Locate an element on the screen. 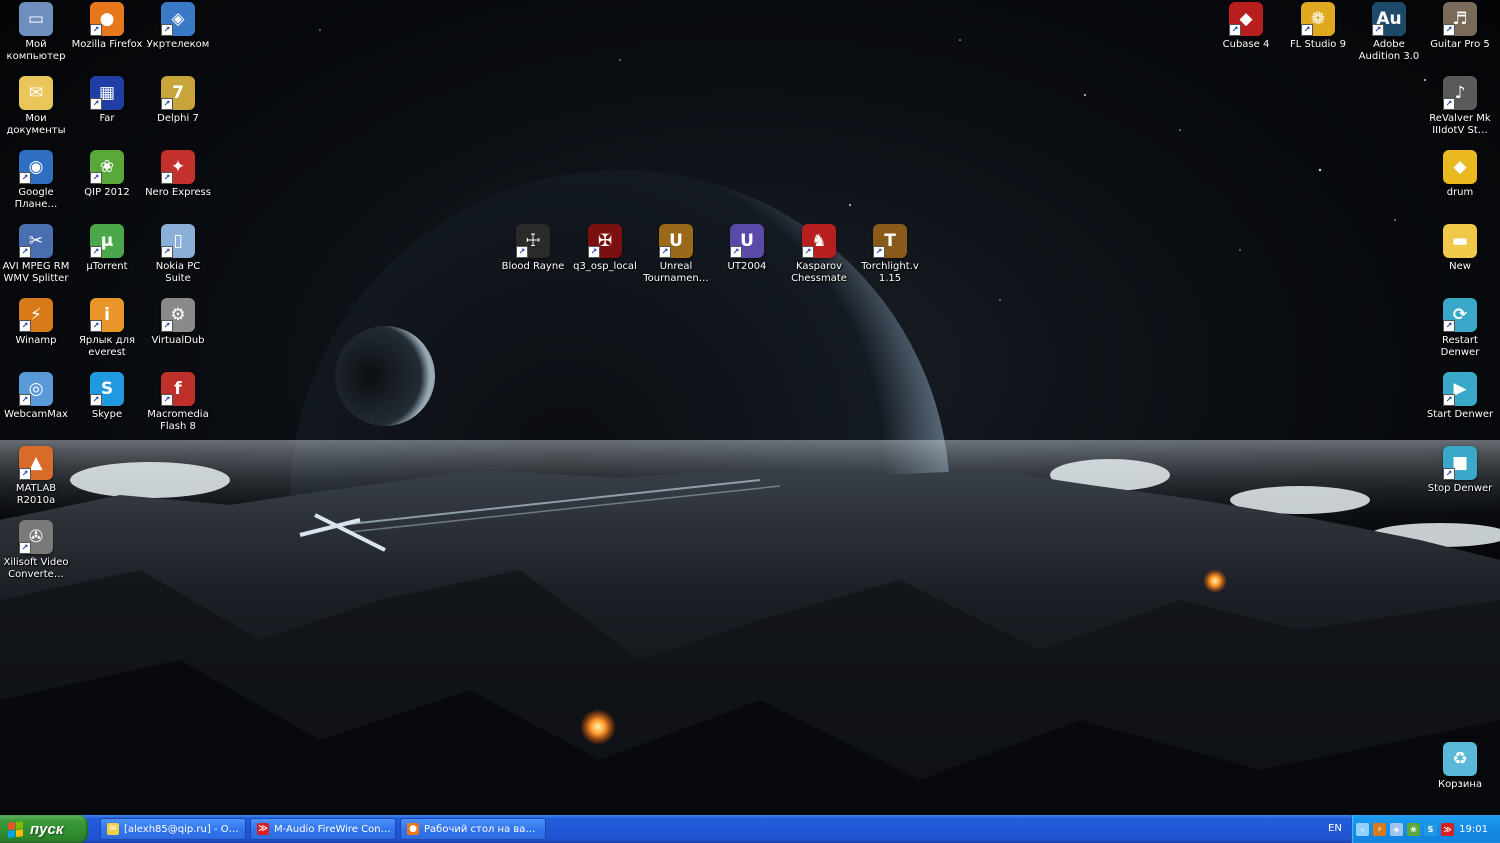 This screenshot has width=1500, height=843. qip-tray-icon: ❀ is located at coordinates (1413, 829).